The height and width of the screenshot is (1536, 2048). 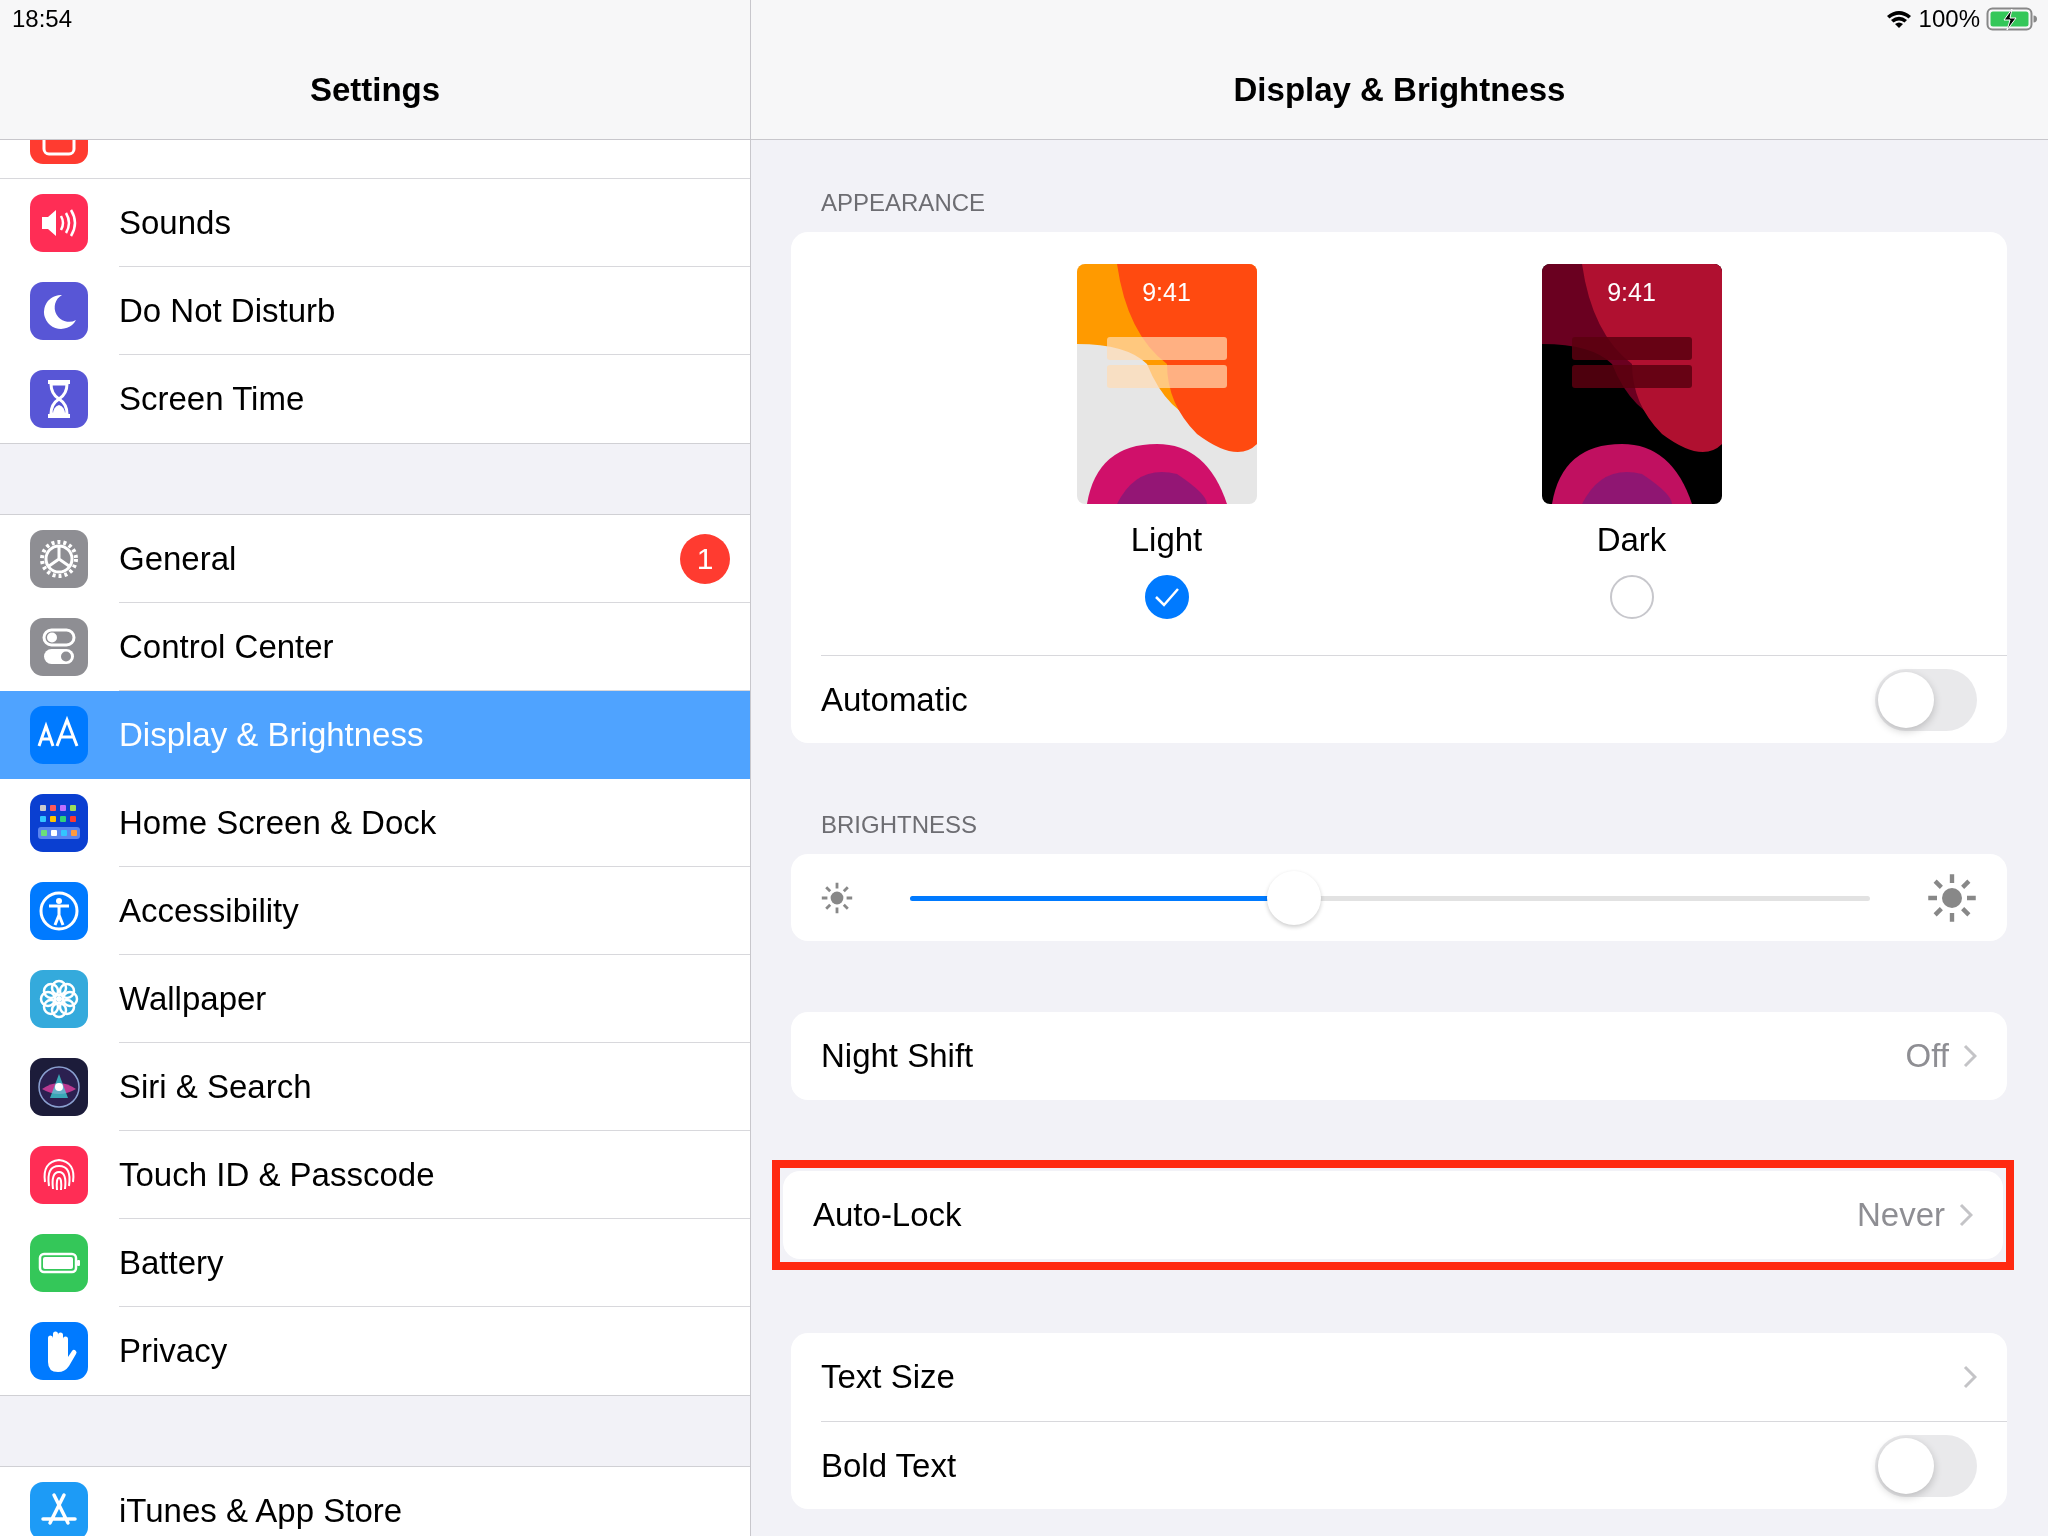 What do you see at coordinates (227, 646) in the screenshot?
I see `item-label: Control Center` at bounding box center [227, 646].